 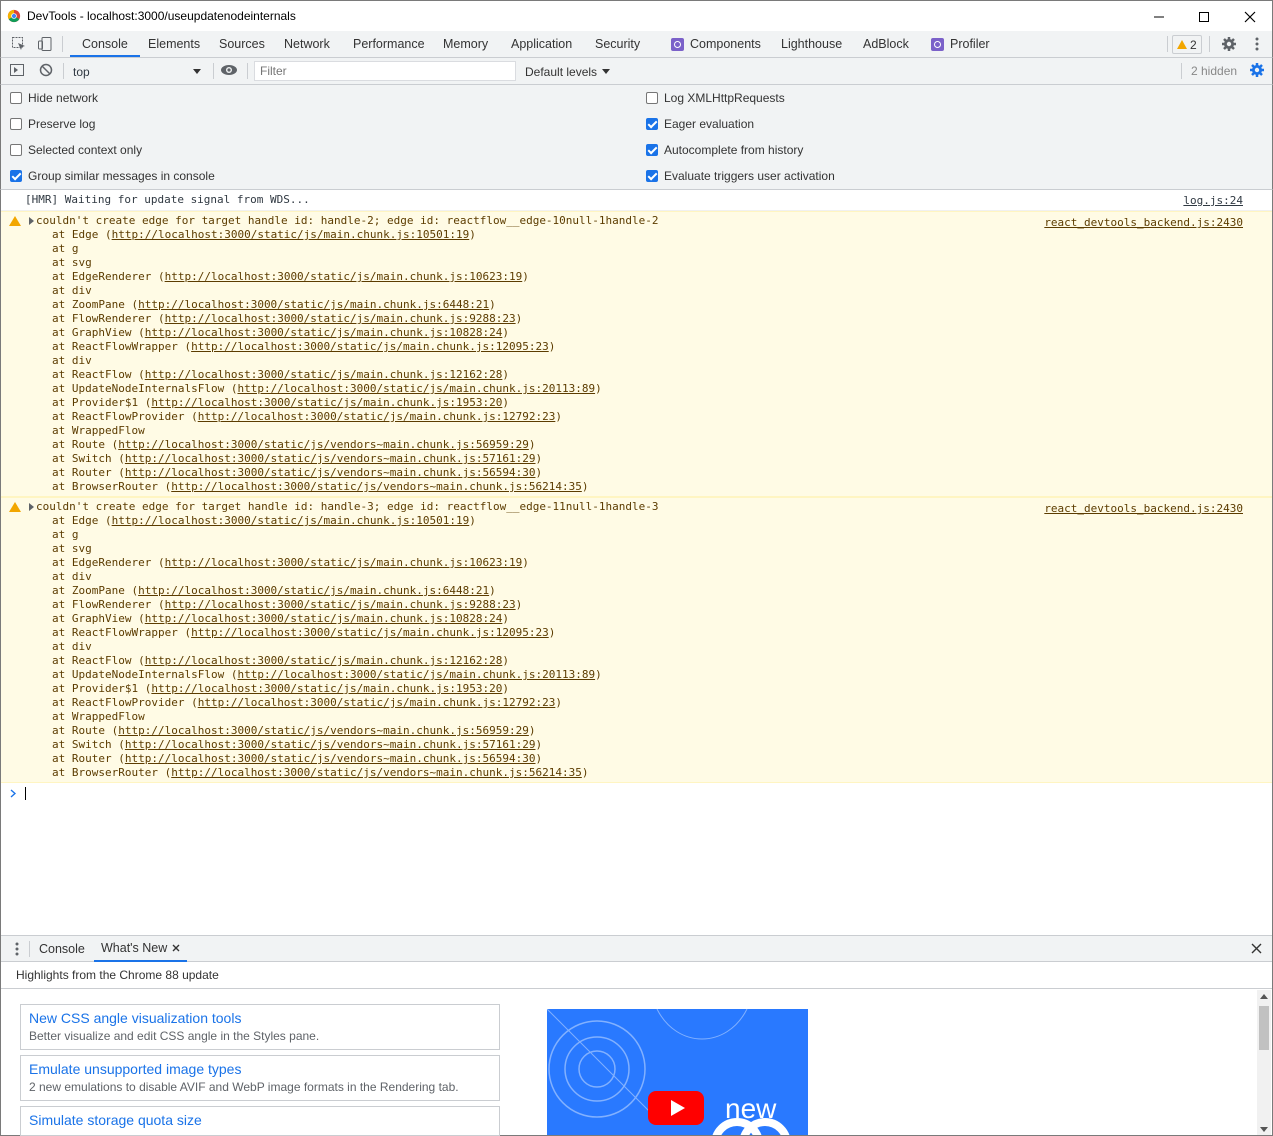 I want to click on tab-lighthouse: Lighthouse, so click(x=811, y=44).